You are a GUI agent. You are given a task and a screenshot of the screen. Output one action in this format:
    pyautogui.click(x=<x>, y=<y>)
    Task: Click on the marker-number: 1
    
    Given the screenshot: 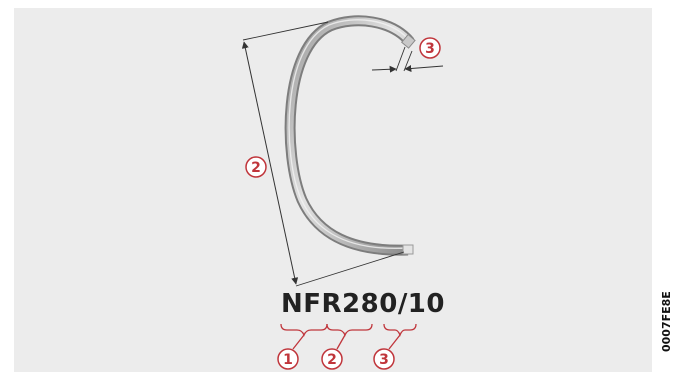 What is the action you would take?
    pyautogui.click(x=288, y=360)
    